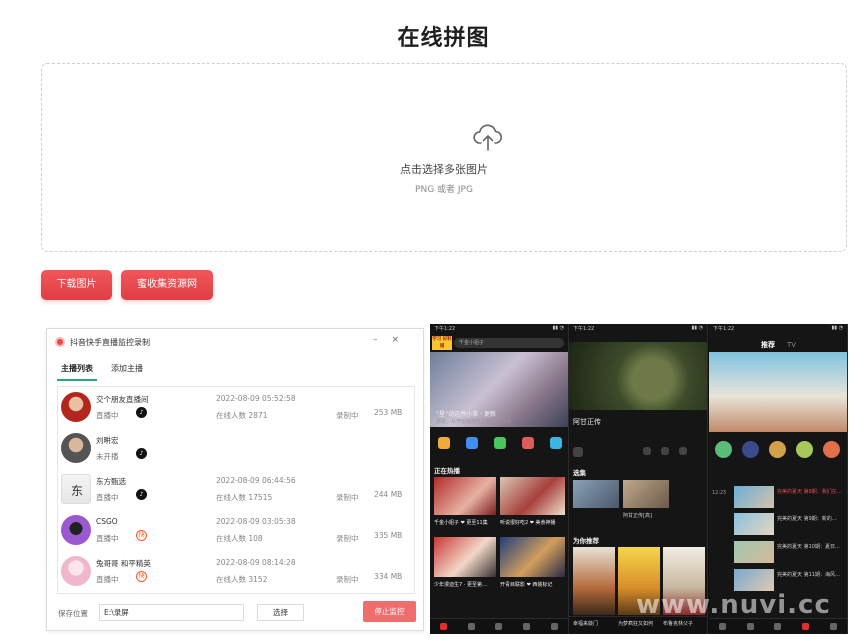 This screenshot has width=850, height=640. Describe the element at coordinates (122, 399) in the screenshot. I see `streamer-name: 交个朋友直播间` at that location.